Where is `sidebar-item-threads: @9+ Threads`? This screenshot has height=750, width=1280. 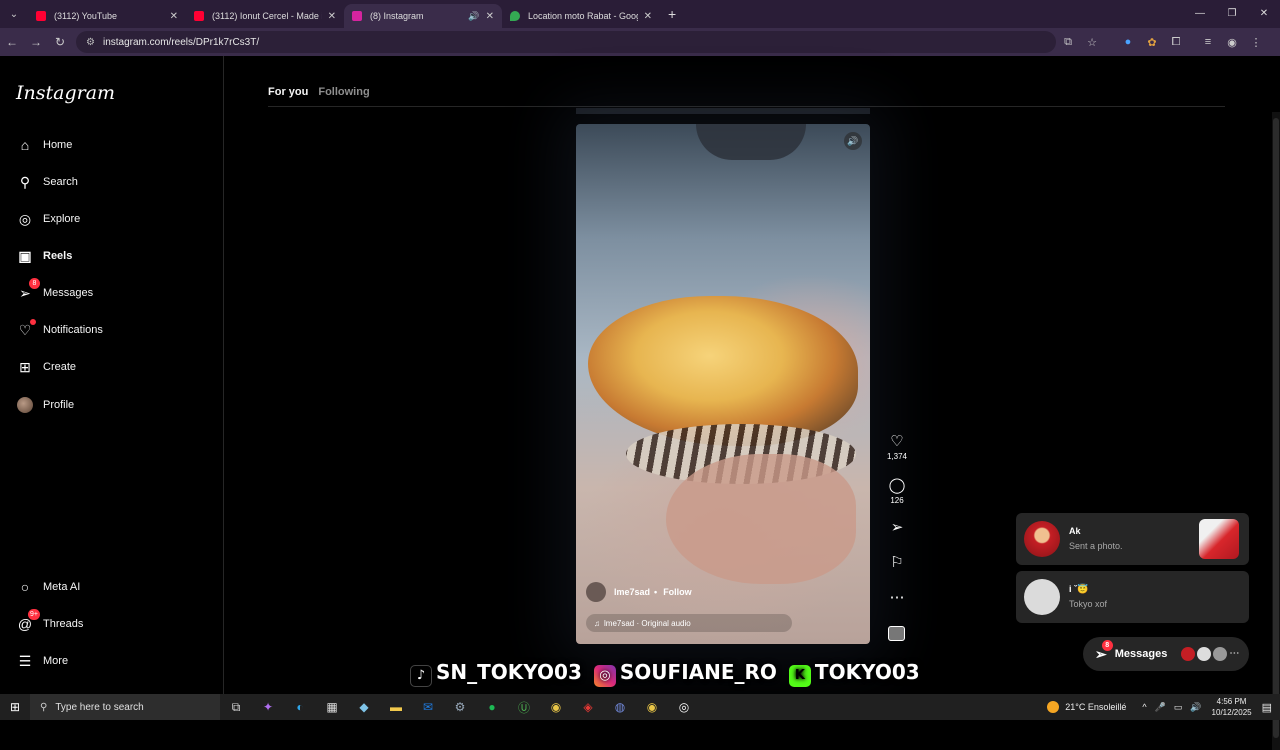
sidebar-item-threads: @9+ Threads is located at coordinates (49, 621).